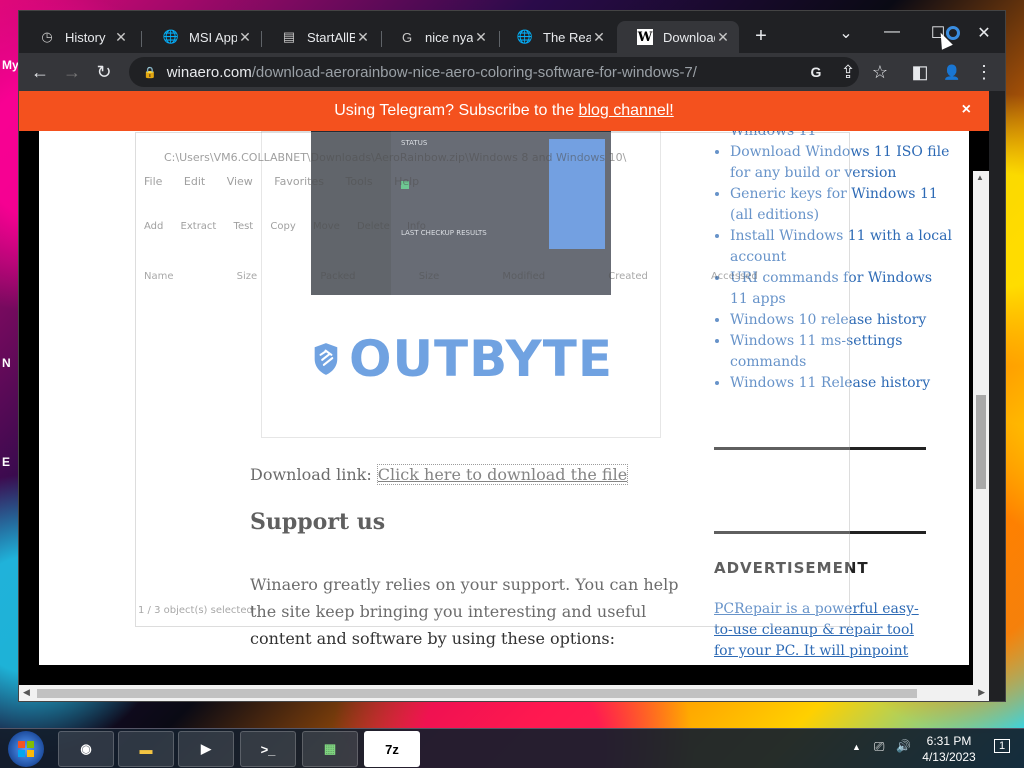 This screenshot has width=1024, height=768. I want to click on terminal-icon: >_, so click(268, 749).